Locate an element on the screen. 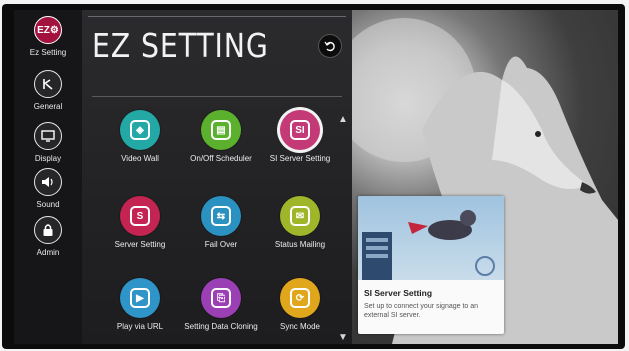 This screenshot has width=629, height=351. ez-icon: EZ⚙ is located at coordinates (48, 30).